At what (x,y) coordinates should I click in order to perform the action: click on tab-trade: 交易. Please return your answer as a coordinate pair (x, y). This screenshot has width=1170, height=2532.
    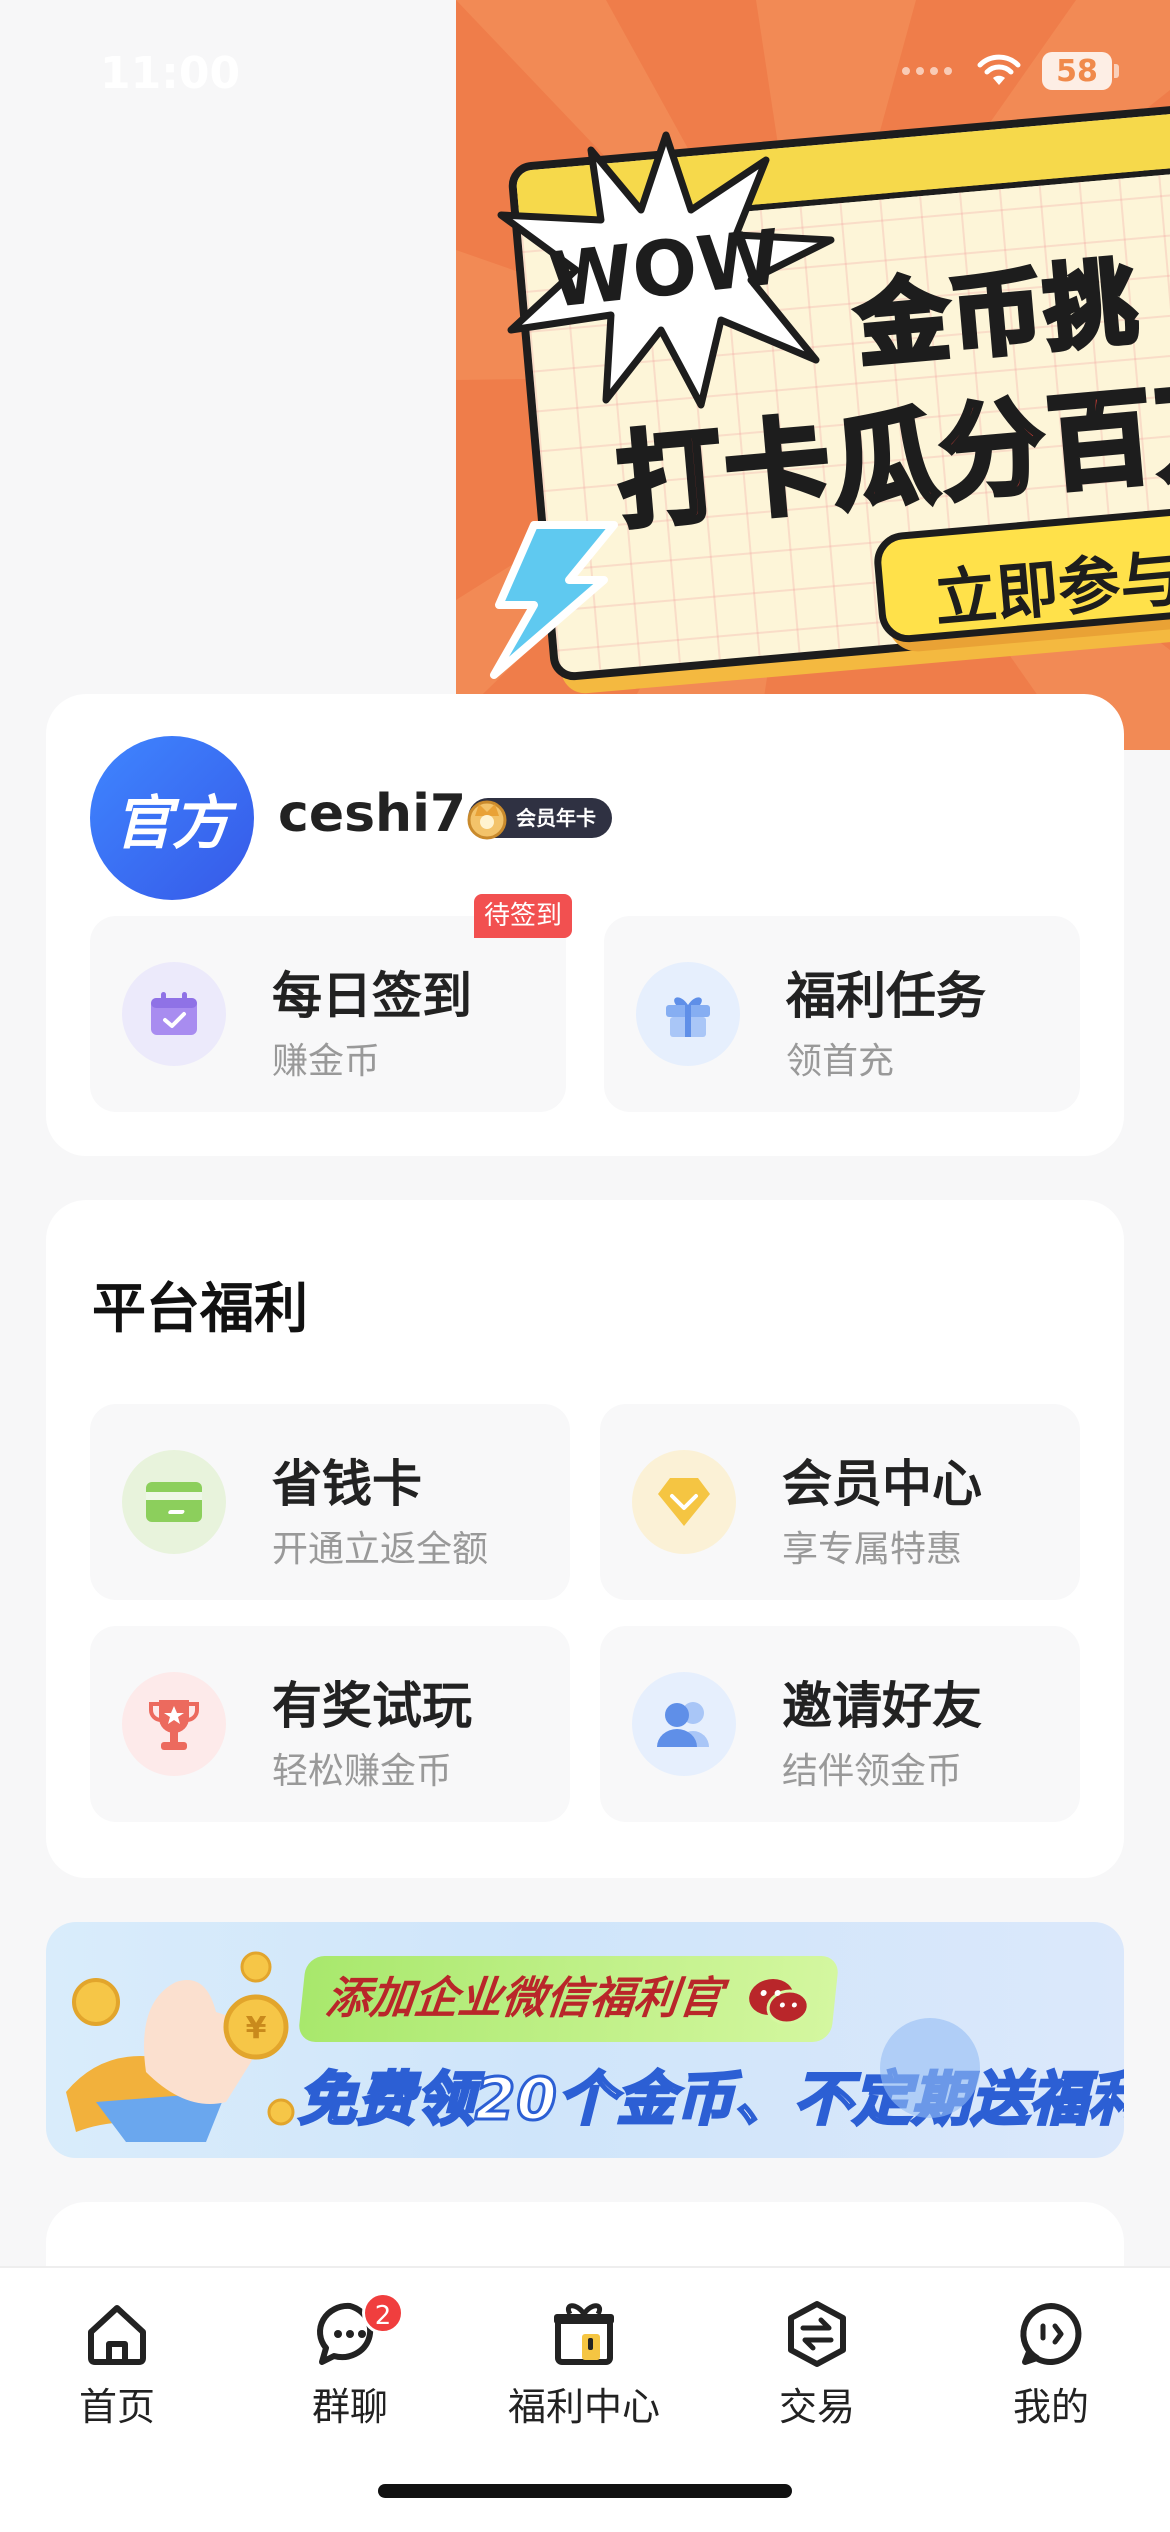
    Looking at the image, I should click on (817, 2363).